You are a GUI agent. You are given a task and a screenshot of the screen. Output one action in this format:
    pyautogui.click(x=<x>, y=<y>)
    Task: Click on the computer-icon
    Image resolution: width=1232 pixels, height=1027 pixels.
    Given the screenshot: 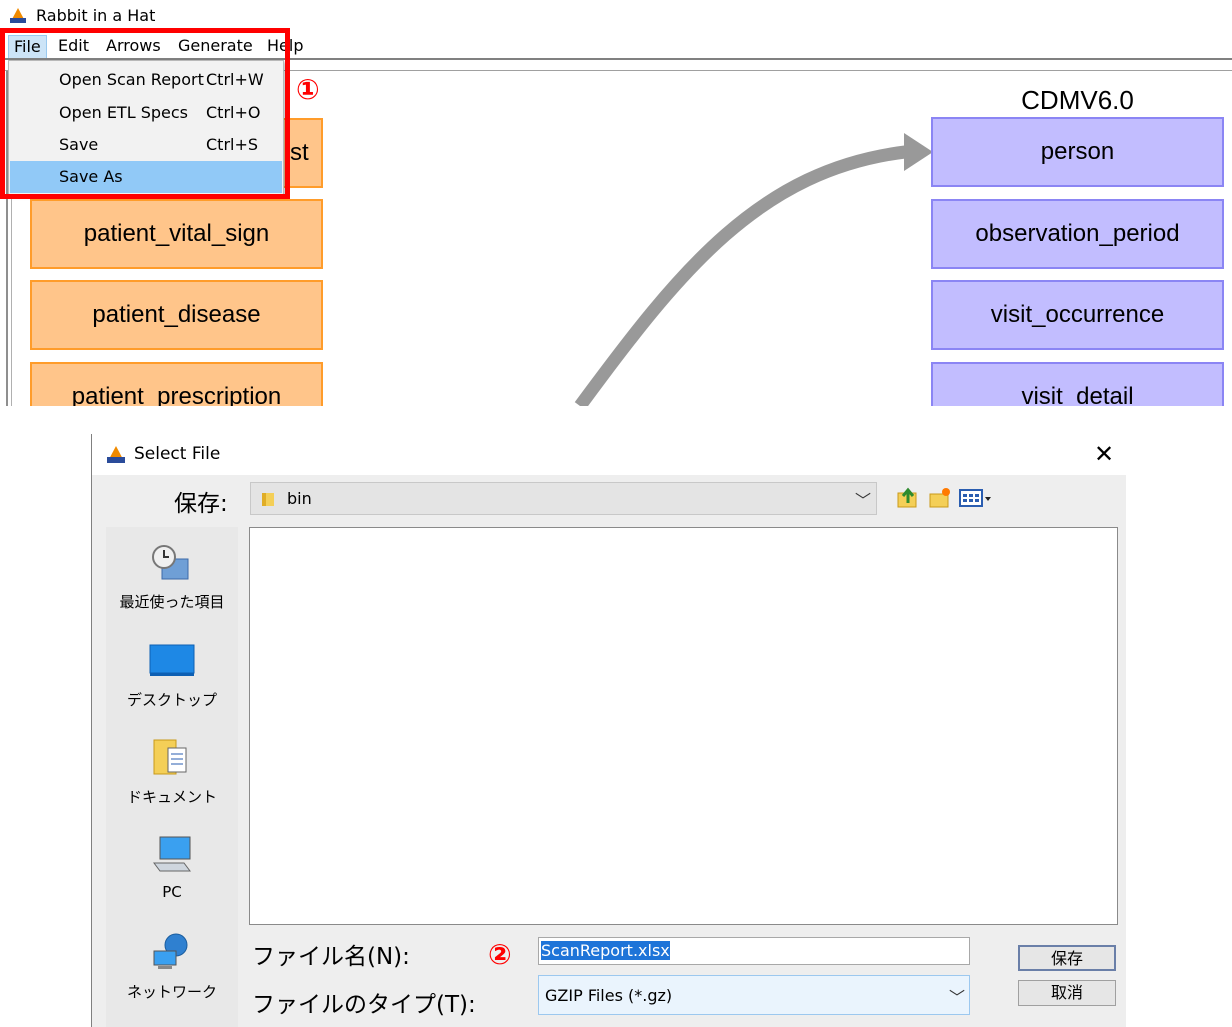 What is the action you would take?
    pyautogui.click(x=172, y=854)
    